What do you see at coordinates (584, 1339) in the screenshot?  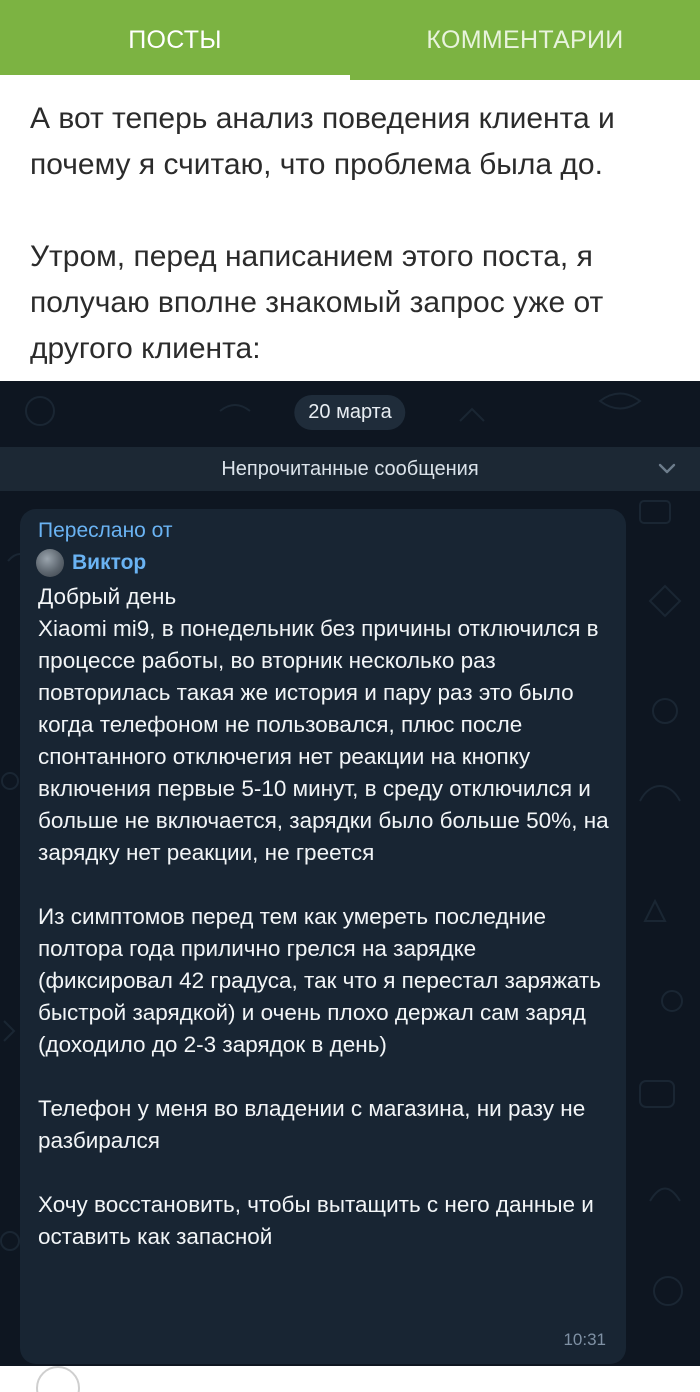 I see `message-time: 10:31` at bounding box center [584, 1339].